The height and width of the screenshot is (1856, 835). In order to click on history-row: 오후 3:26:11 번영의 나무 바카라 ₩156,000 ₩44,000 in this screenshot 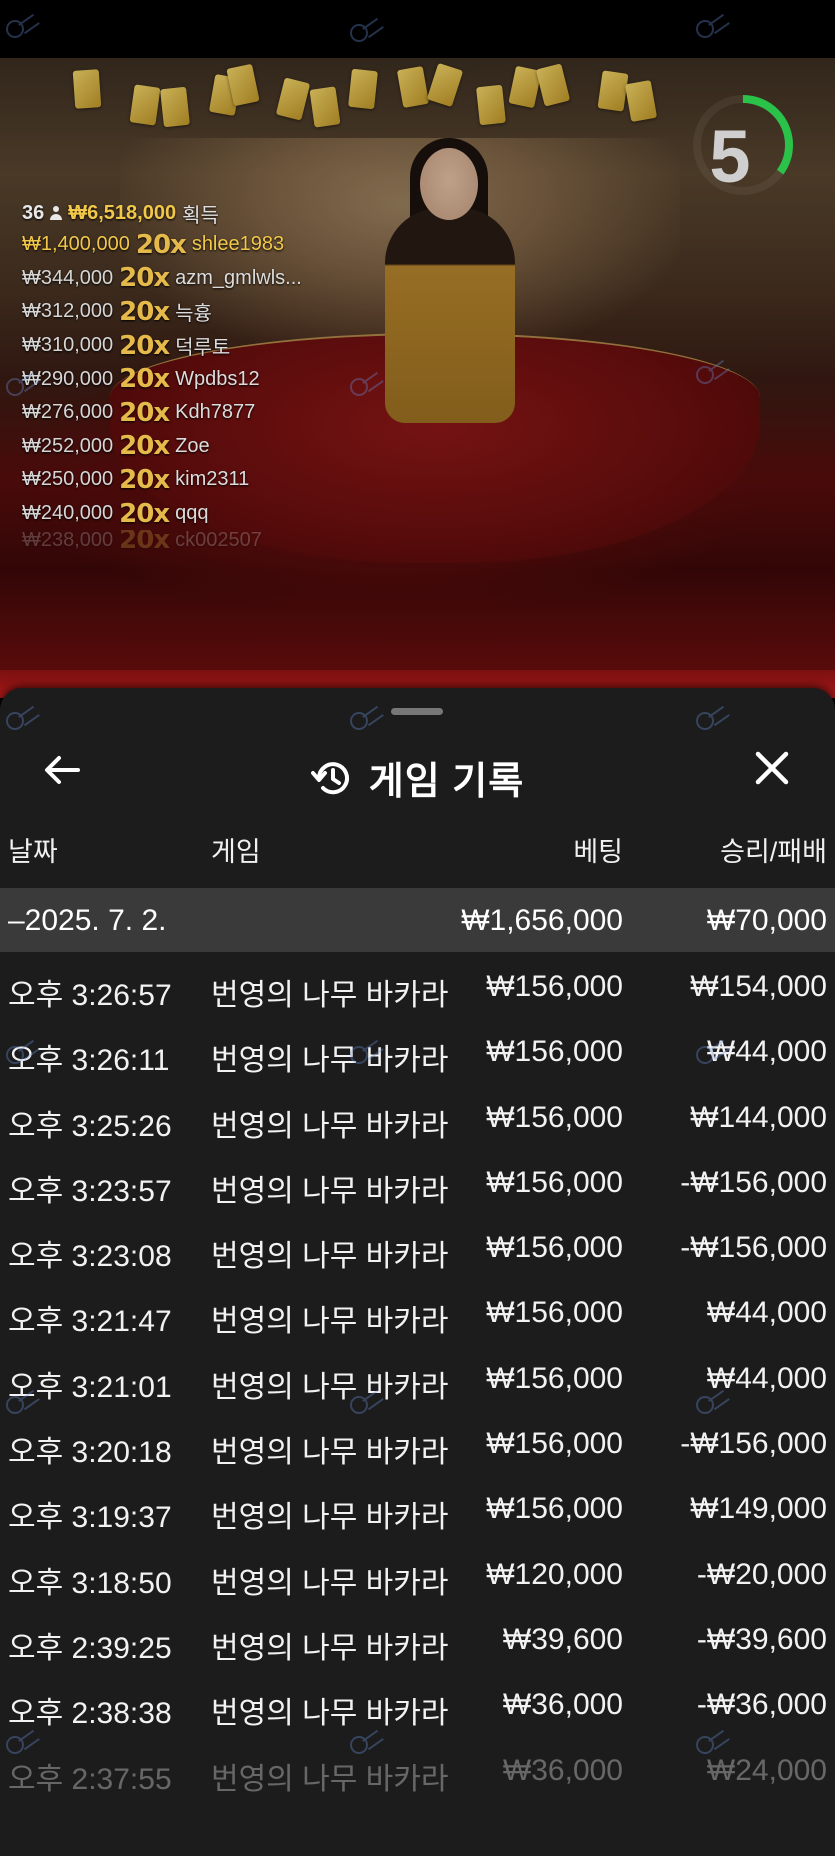, I will do `click(417, 1049)`.